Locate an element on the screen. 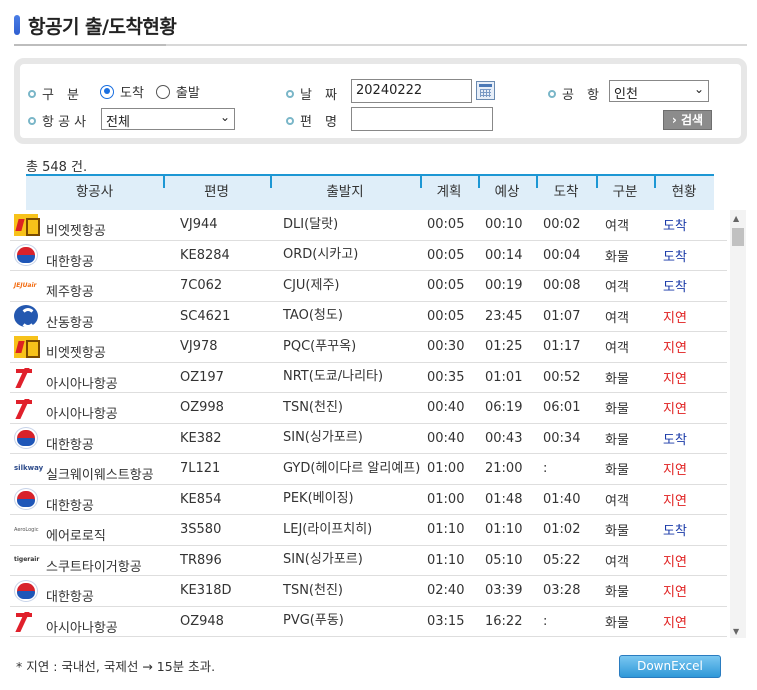 Image resolution: width=757 pixels, height=690 pixels. airline-cell: 에어로로직 is located at coordinates (90, 530).